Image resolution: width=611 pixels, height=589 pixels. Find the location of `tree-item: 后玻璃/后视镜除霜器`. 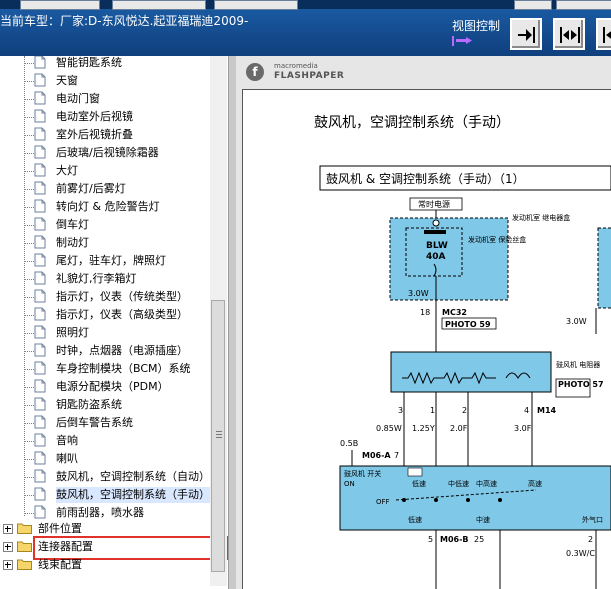

tree-item: 后玻璃/后视镜除霜器 is located at coordinates (105, 153).